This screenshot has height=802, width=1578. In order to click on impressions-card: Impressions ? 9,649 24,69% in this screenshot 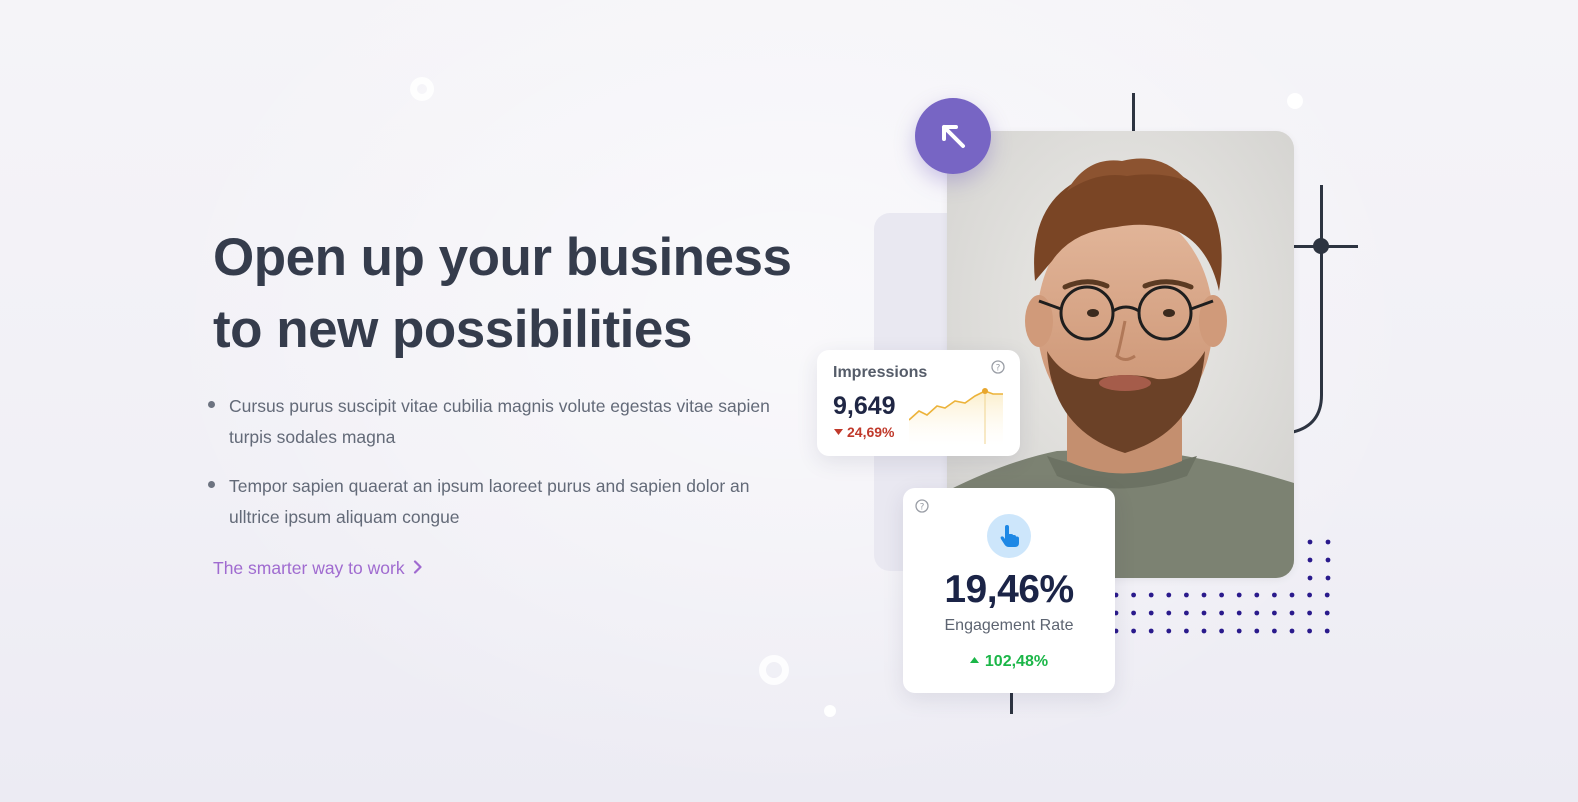, I will do `click(918, 403)`.